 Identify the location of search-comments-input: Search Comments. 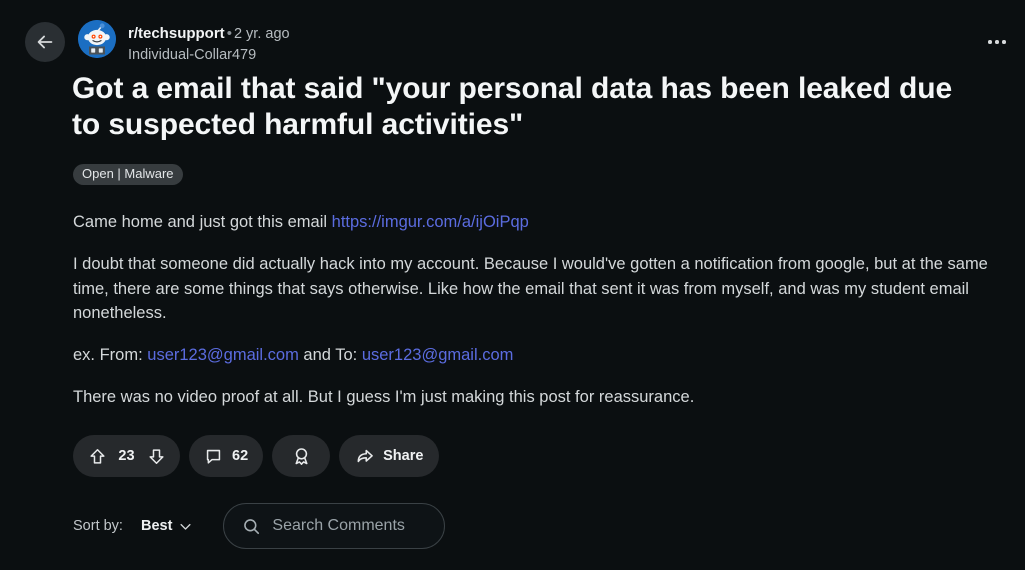
(334, 526).